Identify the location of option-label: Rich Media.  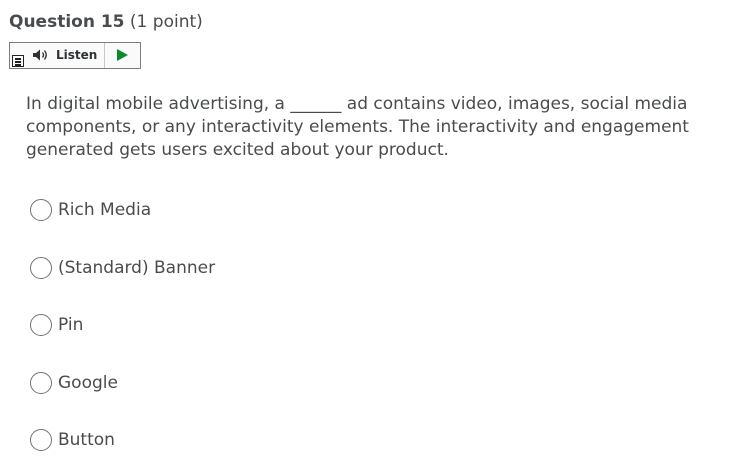
(105, 210).